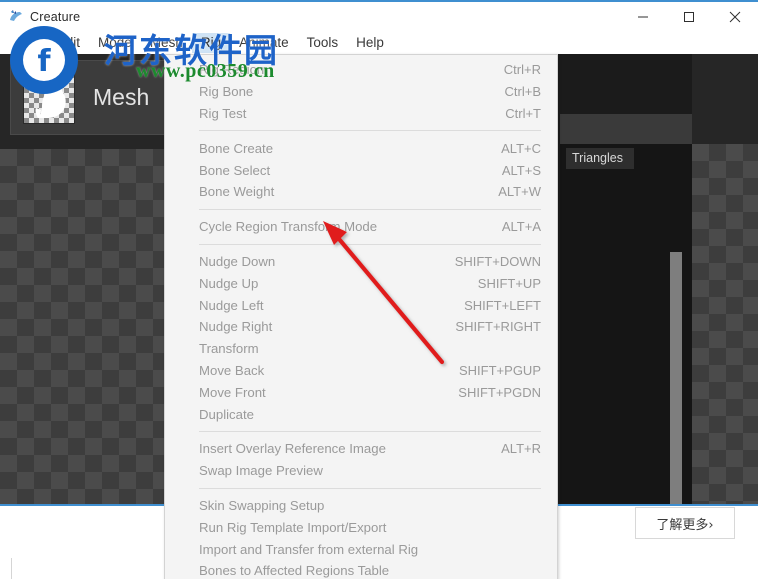 The height and width of the screenshot is (579, 758). I want to click on menu-item-label: Bone Select, so click(235, 170).